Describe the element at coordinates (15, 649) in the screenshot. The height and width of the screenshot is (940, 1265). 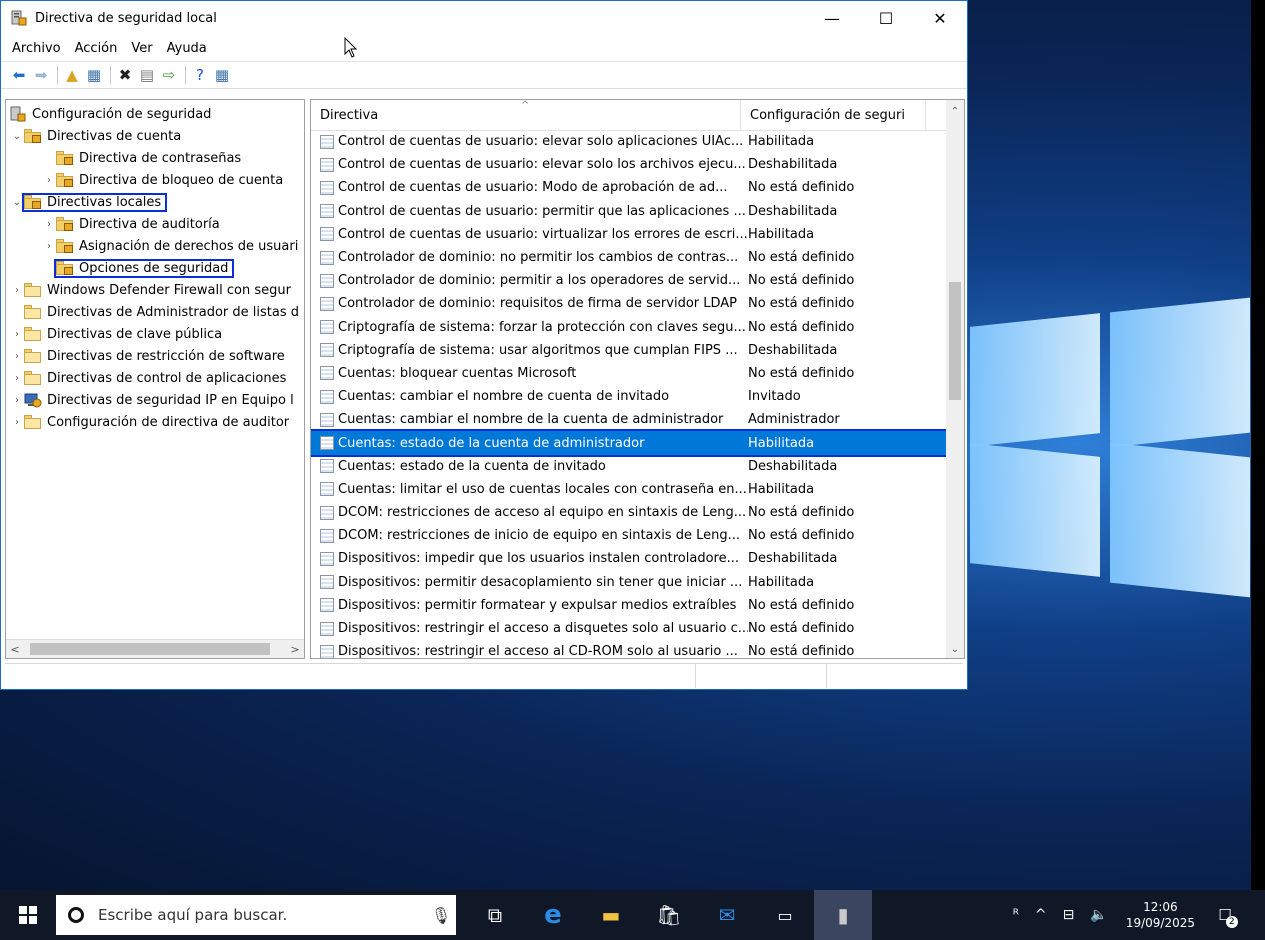
I see `scroll-left-icon: <` at that location.